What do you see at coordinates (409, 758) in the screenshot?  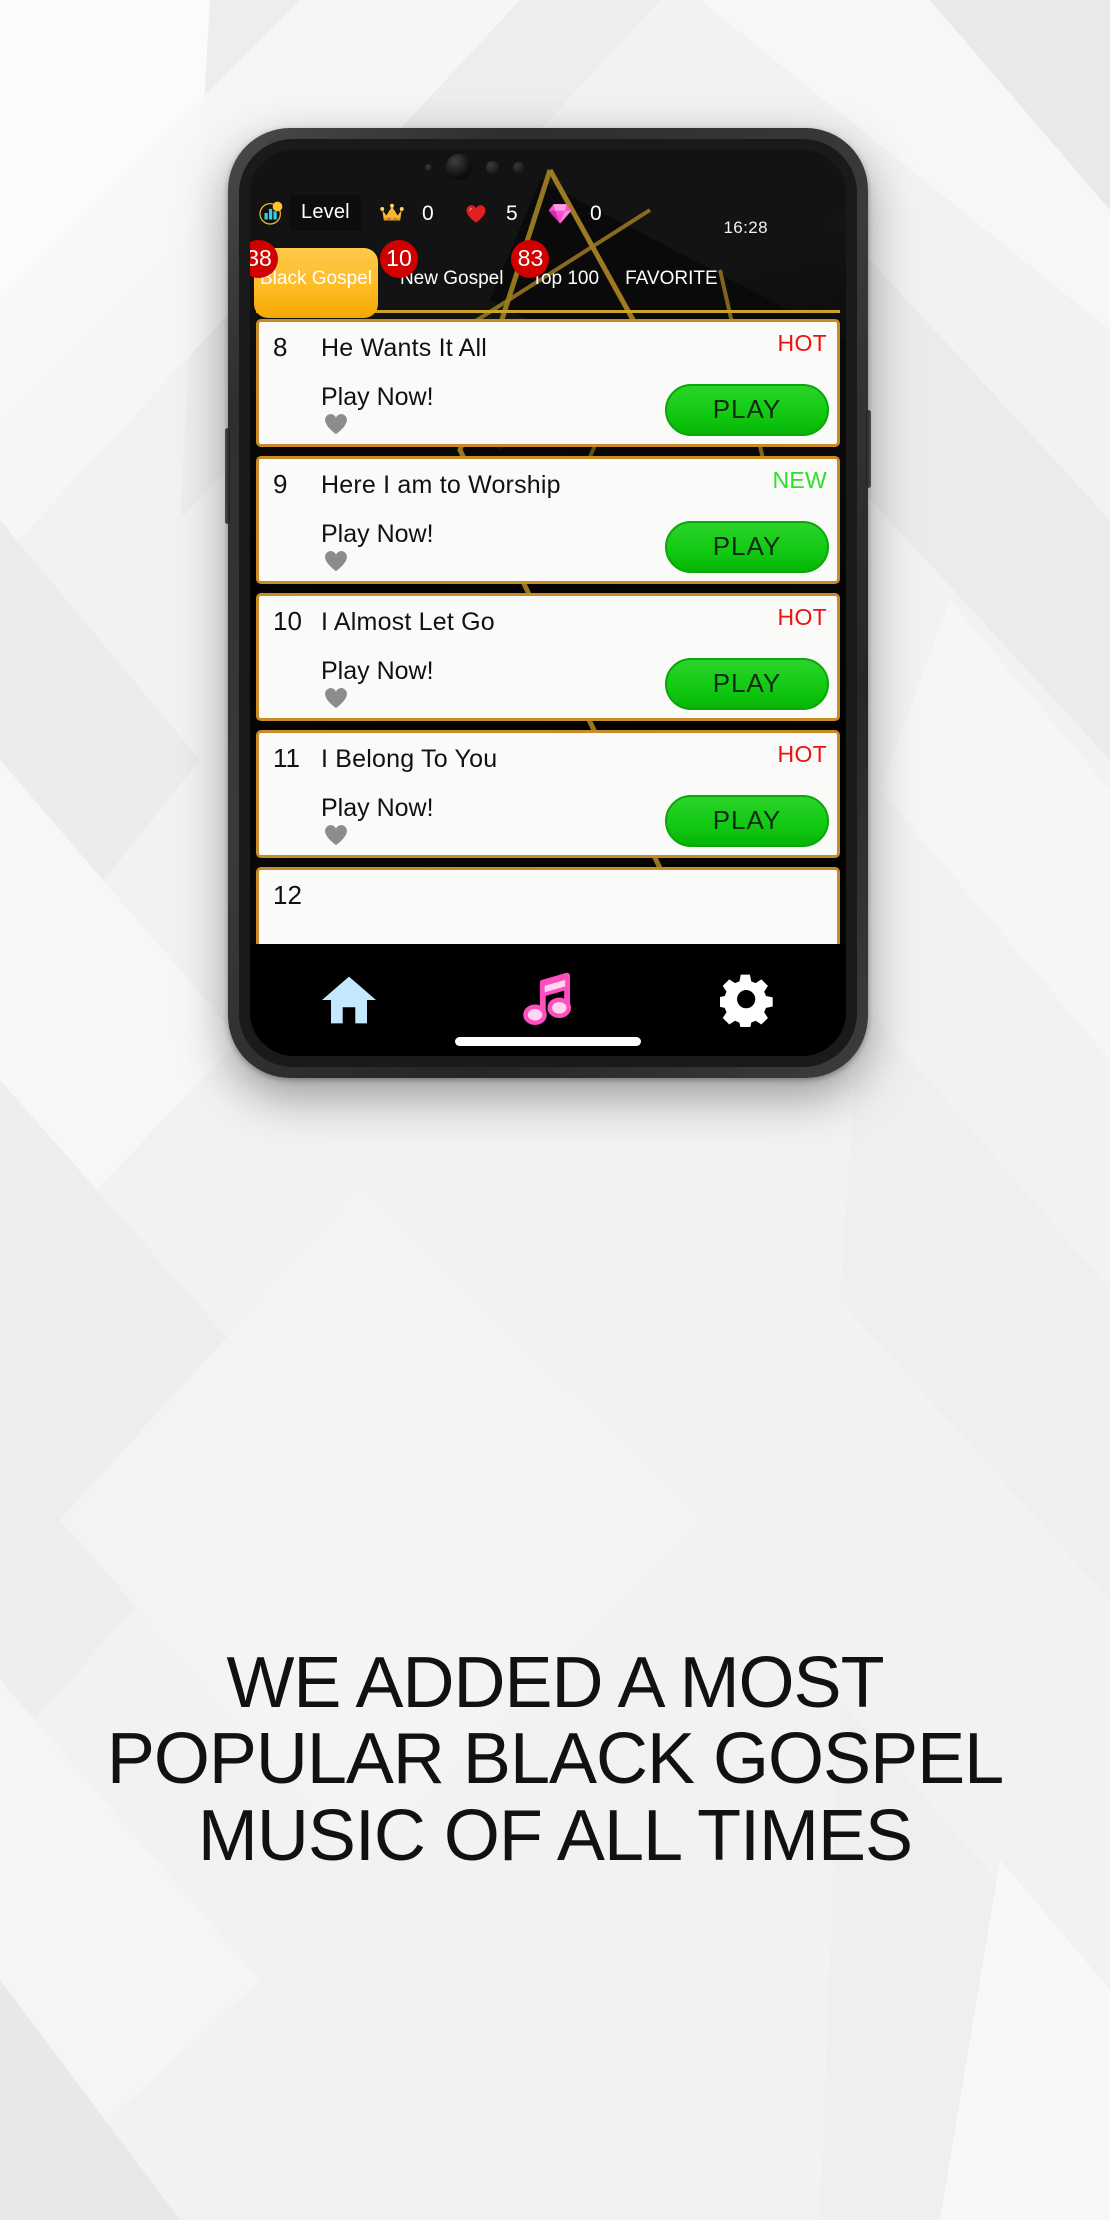 I see `song-title: I Belong To You` at bounding box center [409, 758].